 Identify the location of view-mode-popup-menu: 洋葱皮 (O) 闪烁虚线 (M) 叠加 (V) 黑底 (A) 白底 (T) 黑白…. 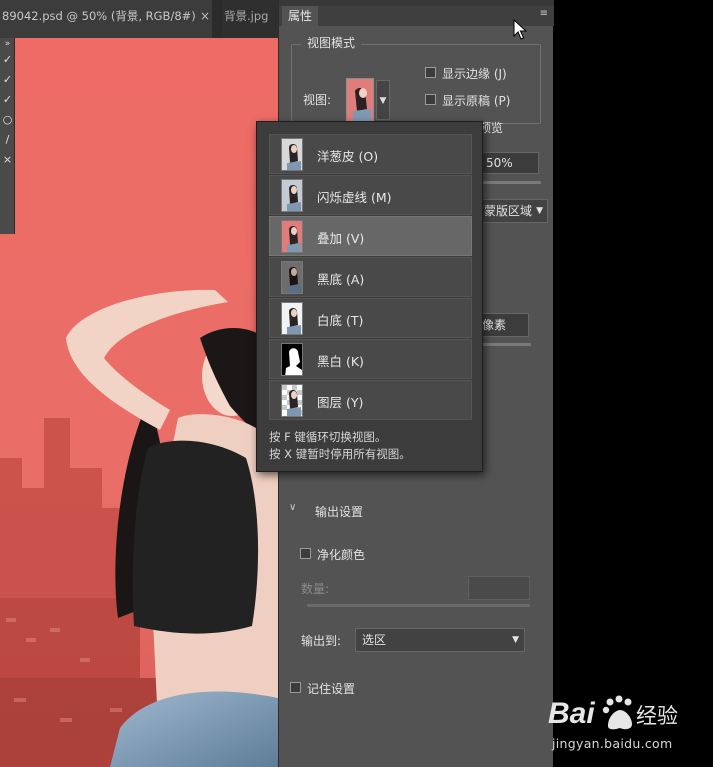
(369, 296).